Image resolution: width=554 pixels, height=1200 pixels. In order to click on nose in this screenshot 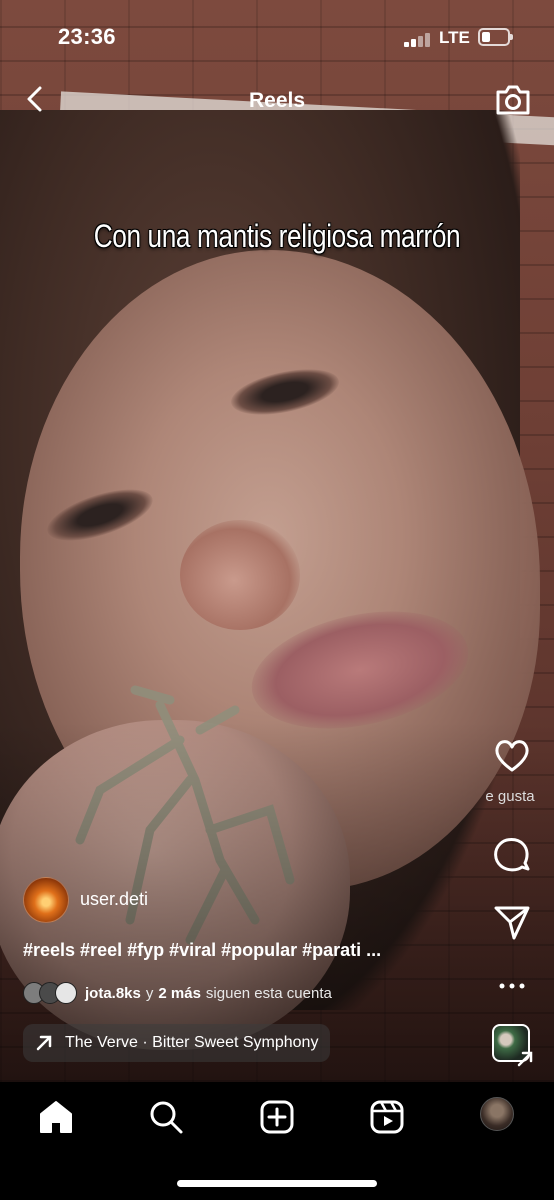, I will do `click(240, 575)`.